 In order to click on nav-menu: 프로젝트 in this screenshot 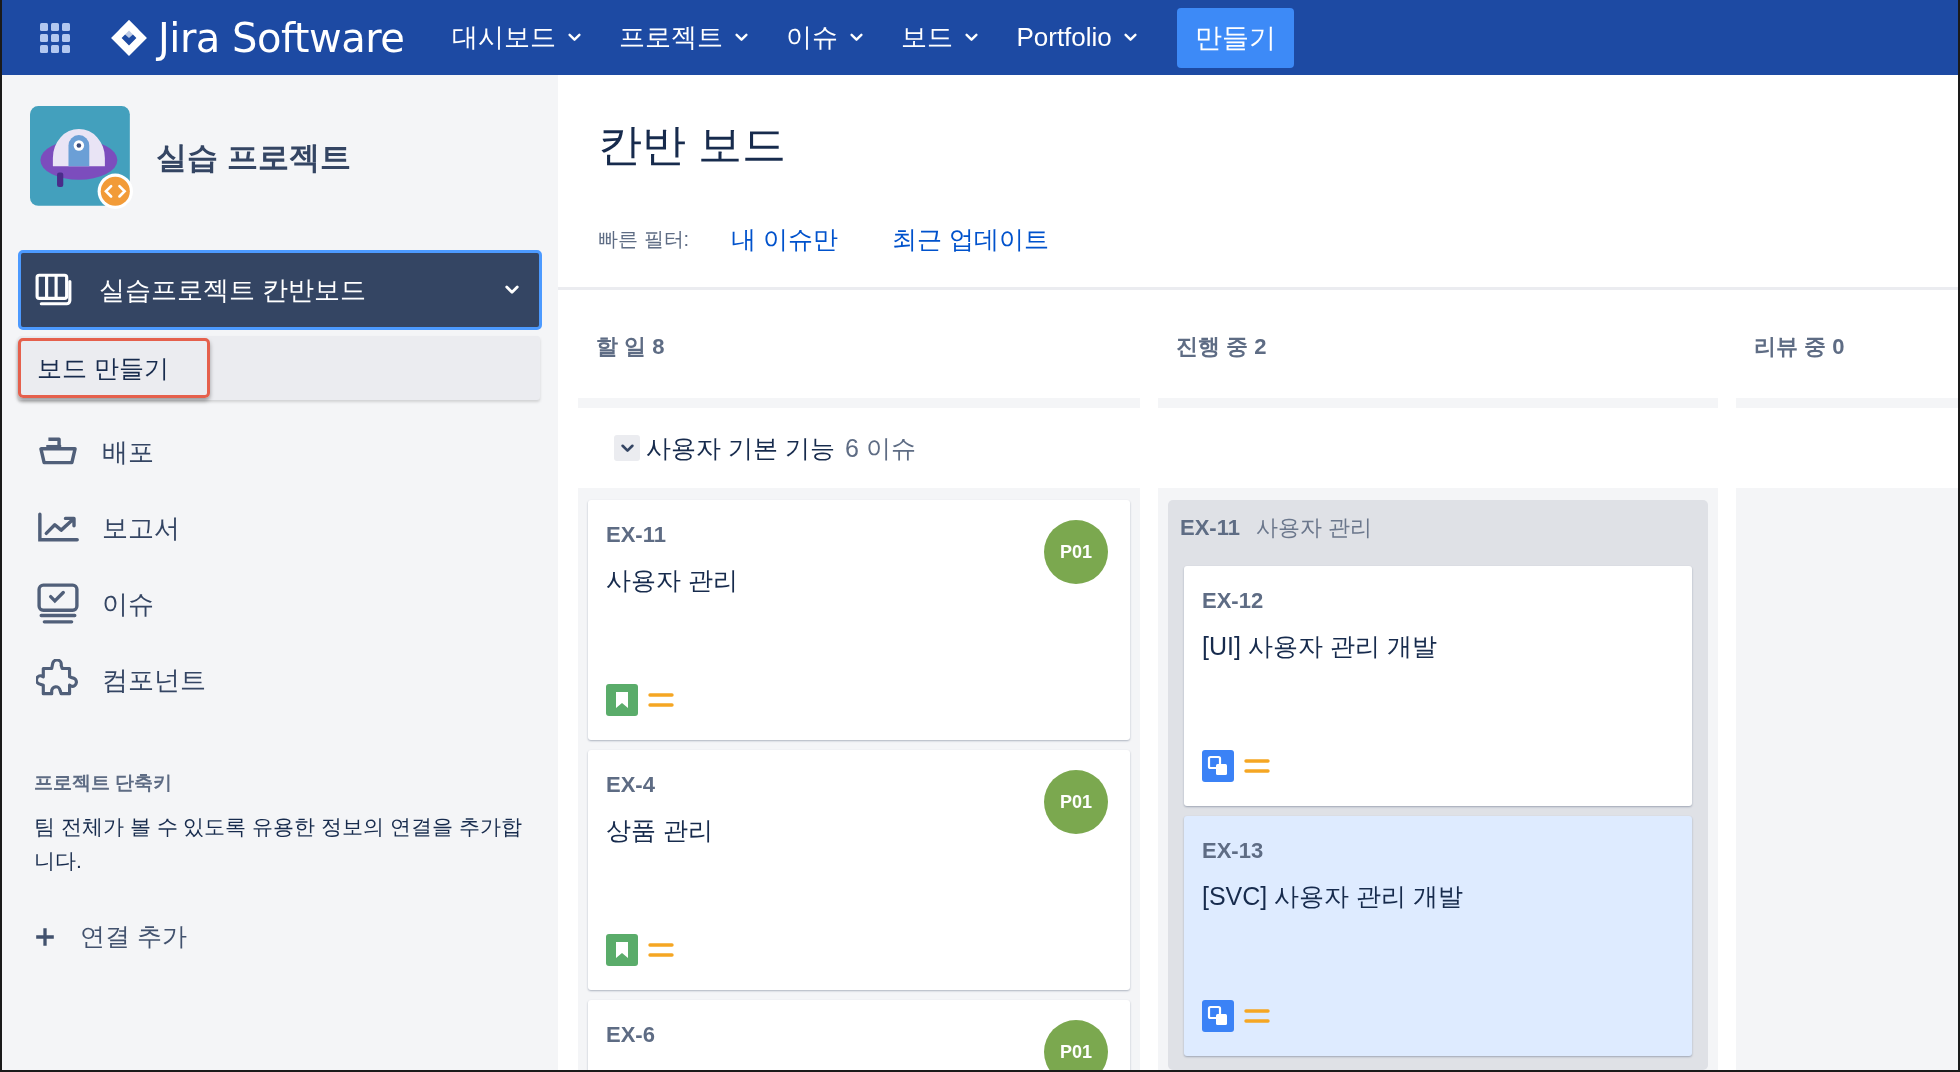, I will do `click(684, 37)`.